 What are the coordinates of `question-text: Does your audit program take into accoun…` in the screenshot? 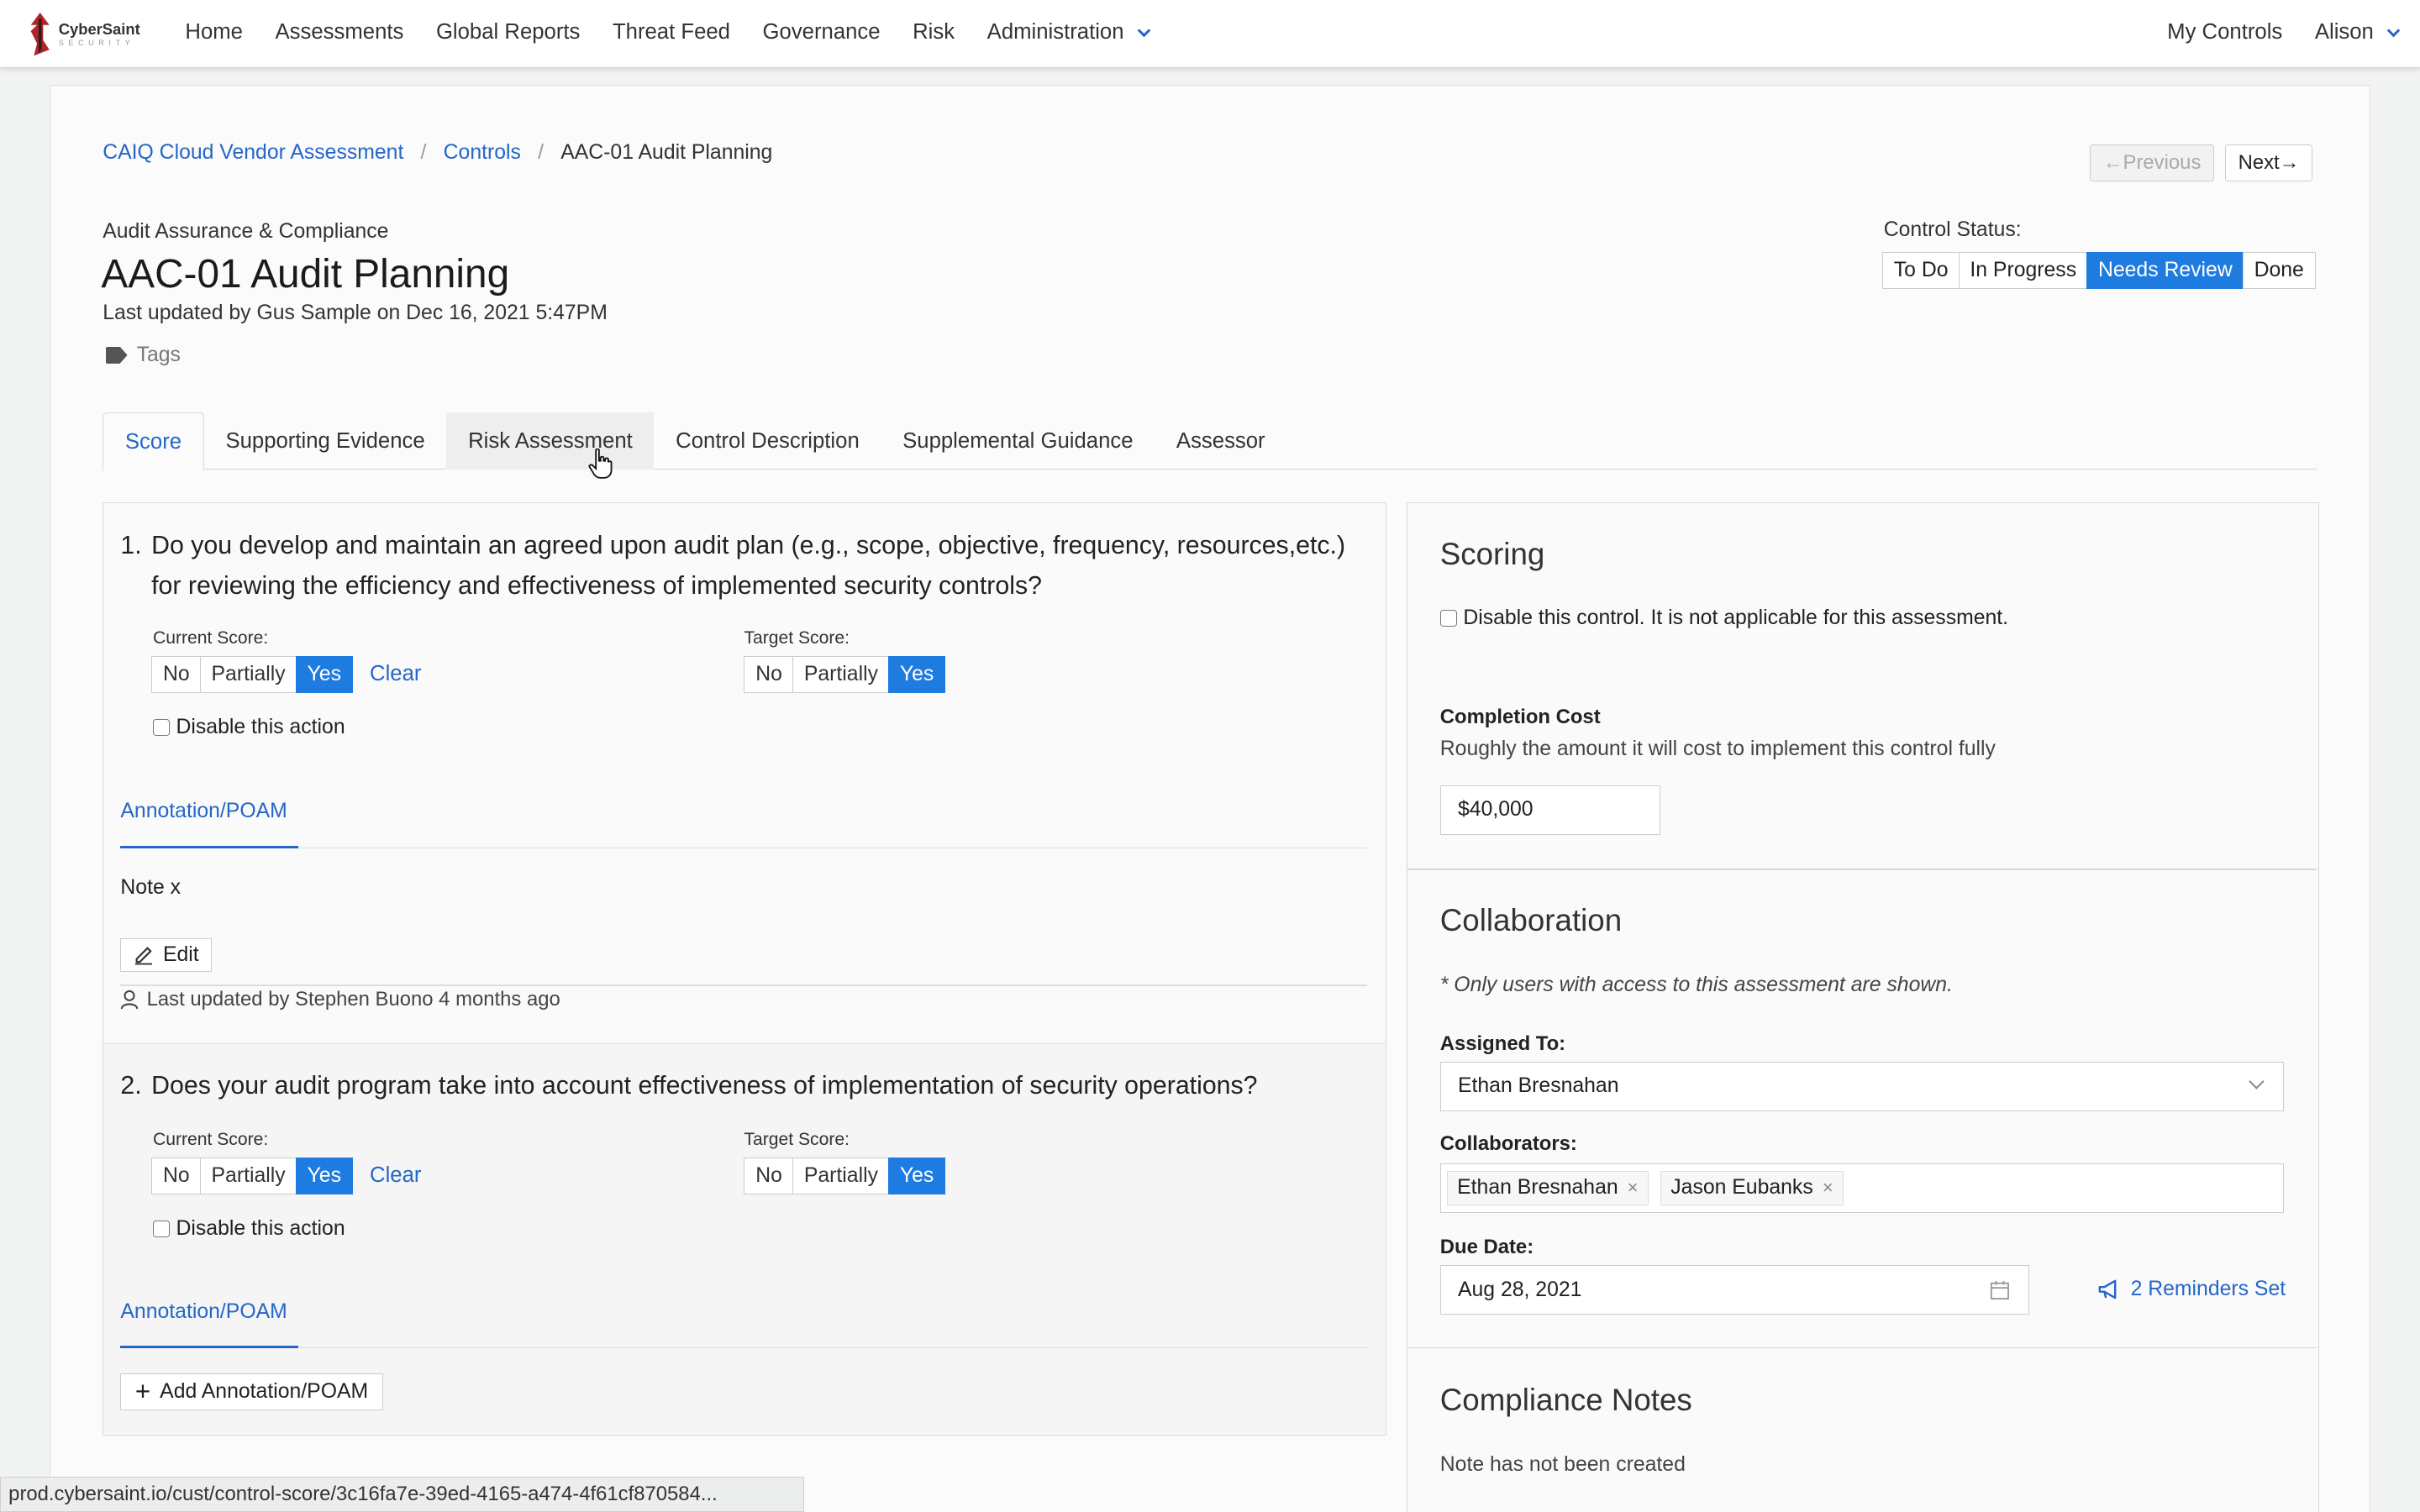 It's located at (704, 1086).